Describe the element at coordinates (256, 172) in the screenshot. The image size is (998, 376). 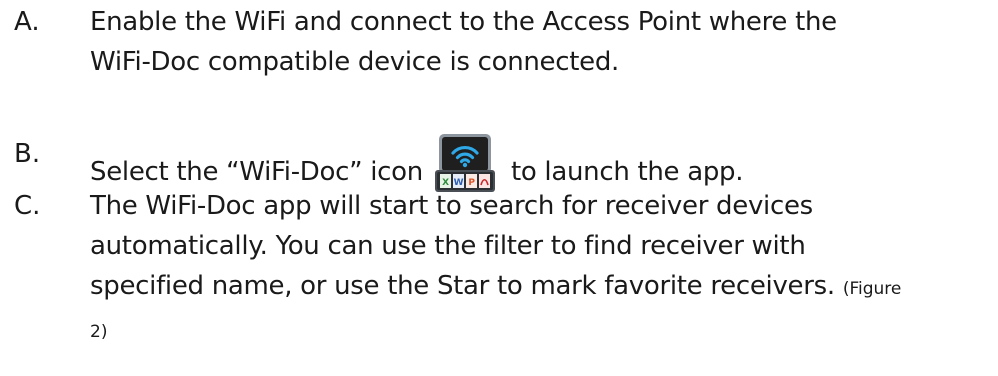
I see `step-text-before-icon: Select the “WiFi-Doc” icon` at that location.